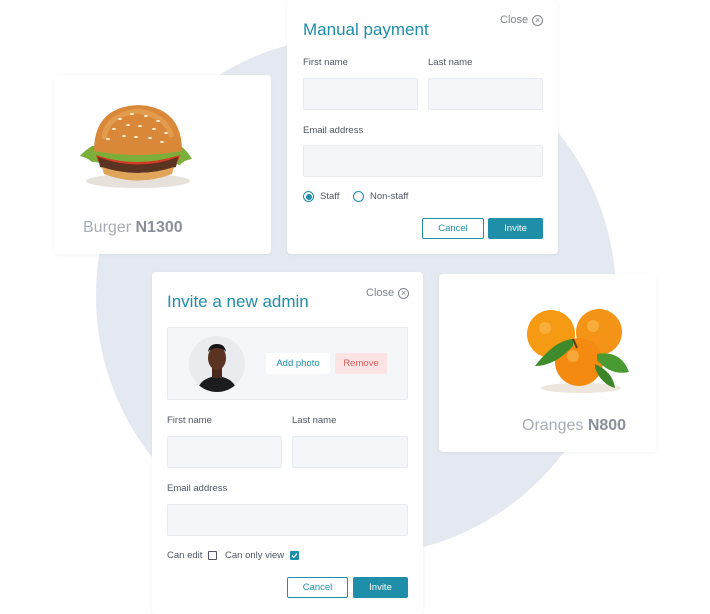  I want to click on permission-can-edit: Can edit, so click(192, 555).